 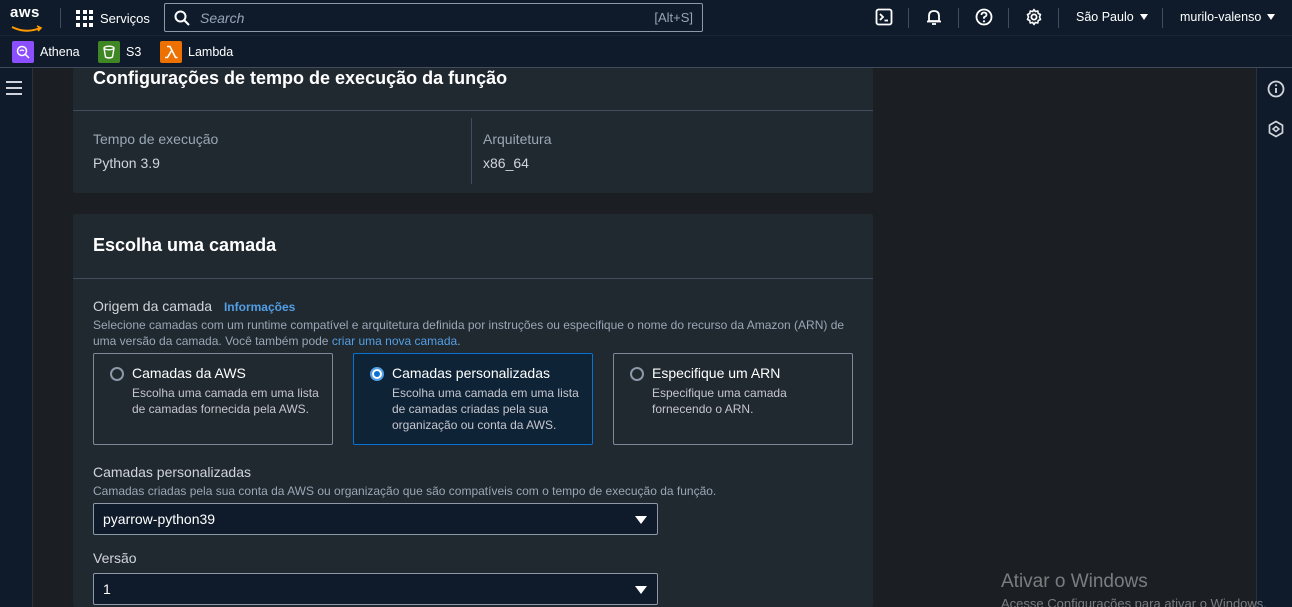 I want to click on region-selector: São Paulo, so click(x=1112, y=17).